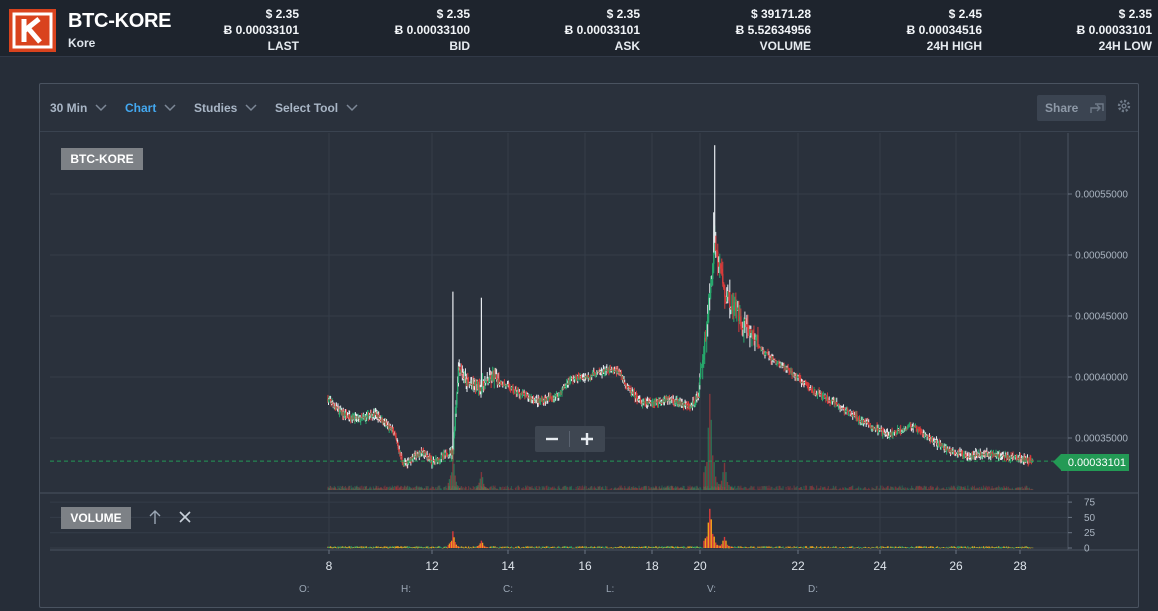 This screenshot has width=1158, height=611. What do you see at coordinates (602, 30) in the screenshot?
I see `stat-btc: Ƀ 0.00033101` at bounding box center [602, 30].